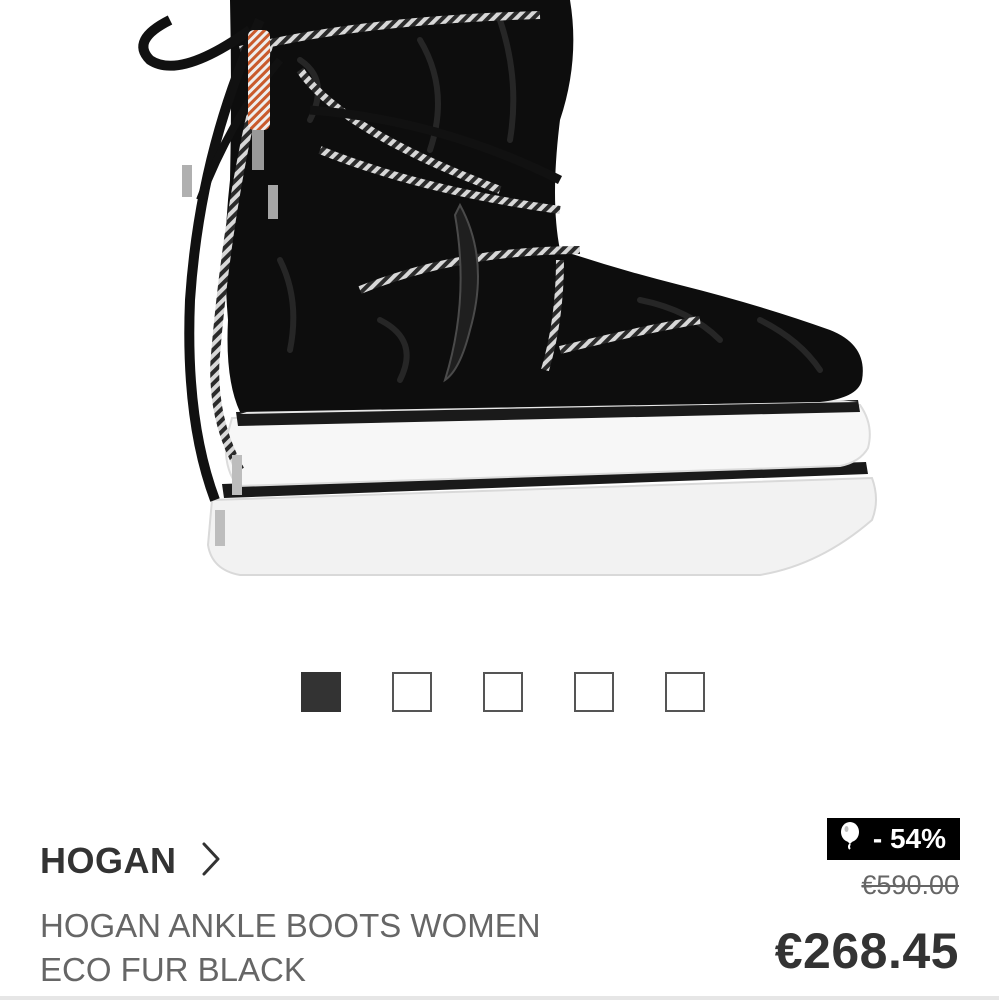  Describe the element at coordinates (910, 885) in the screenshot. I see `original-price: €590.00` at that location.